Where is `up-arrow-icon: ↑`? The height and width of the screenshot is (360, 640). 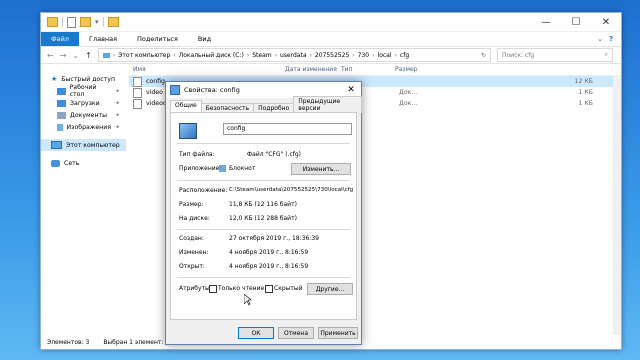 up-arrow-icon: ↑ is located at coordinates (88, 55).